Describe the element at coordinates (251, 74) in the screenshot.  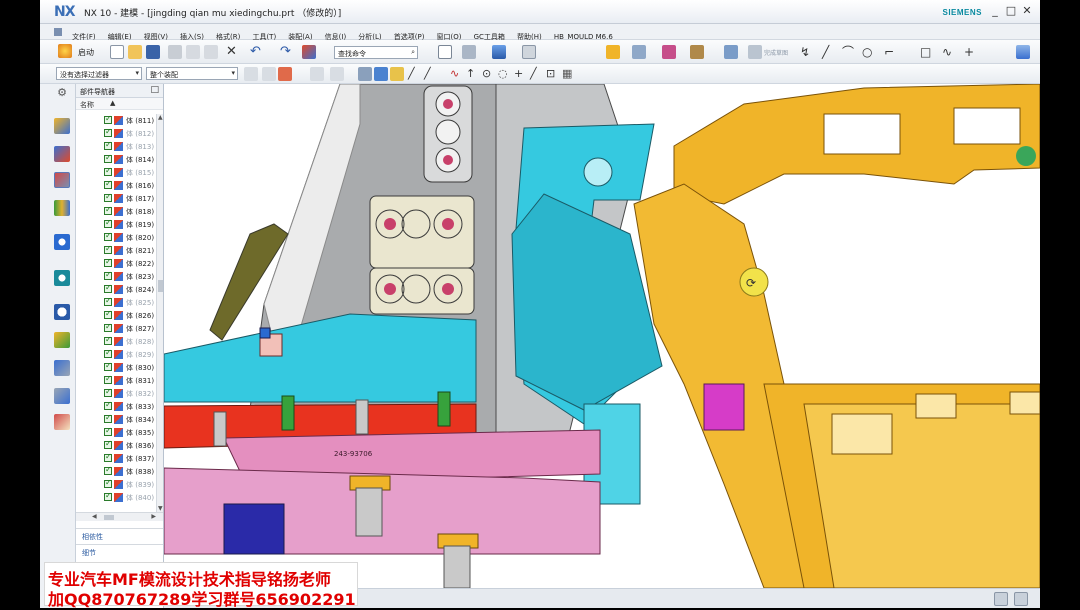
I see `general-selection-icon` at that location.